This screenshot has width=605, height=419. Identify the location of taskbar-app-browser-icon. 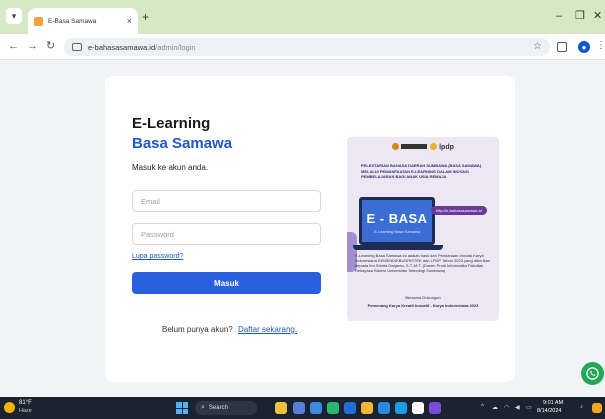
(333, 408).